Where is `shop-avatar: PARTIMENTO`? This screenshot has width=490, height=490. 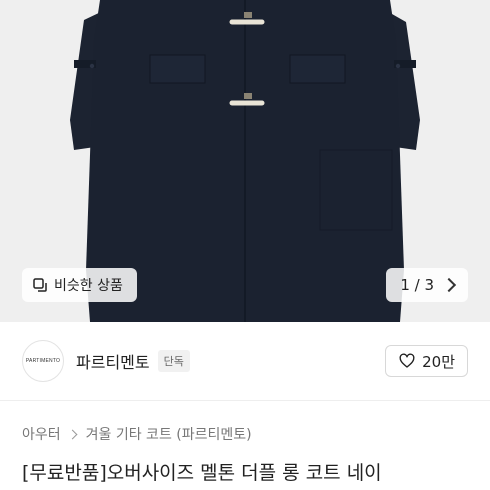 shop-avatar: PARTIMENTO is located at coordinates (43, 361).